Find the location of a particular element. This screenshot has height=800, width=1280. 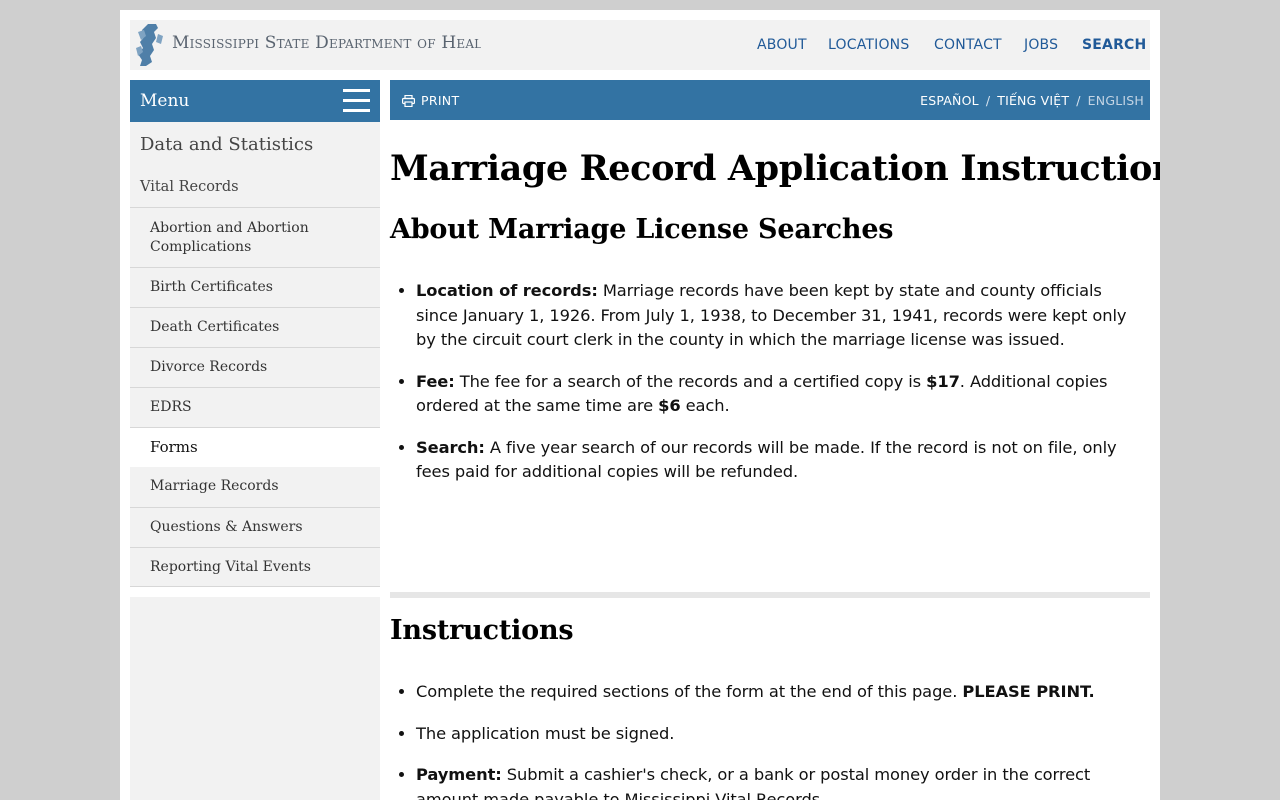

site-logo: Mississippi State Department of Health is located at coordinates (315, 45).